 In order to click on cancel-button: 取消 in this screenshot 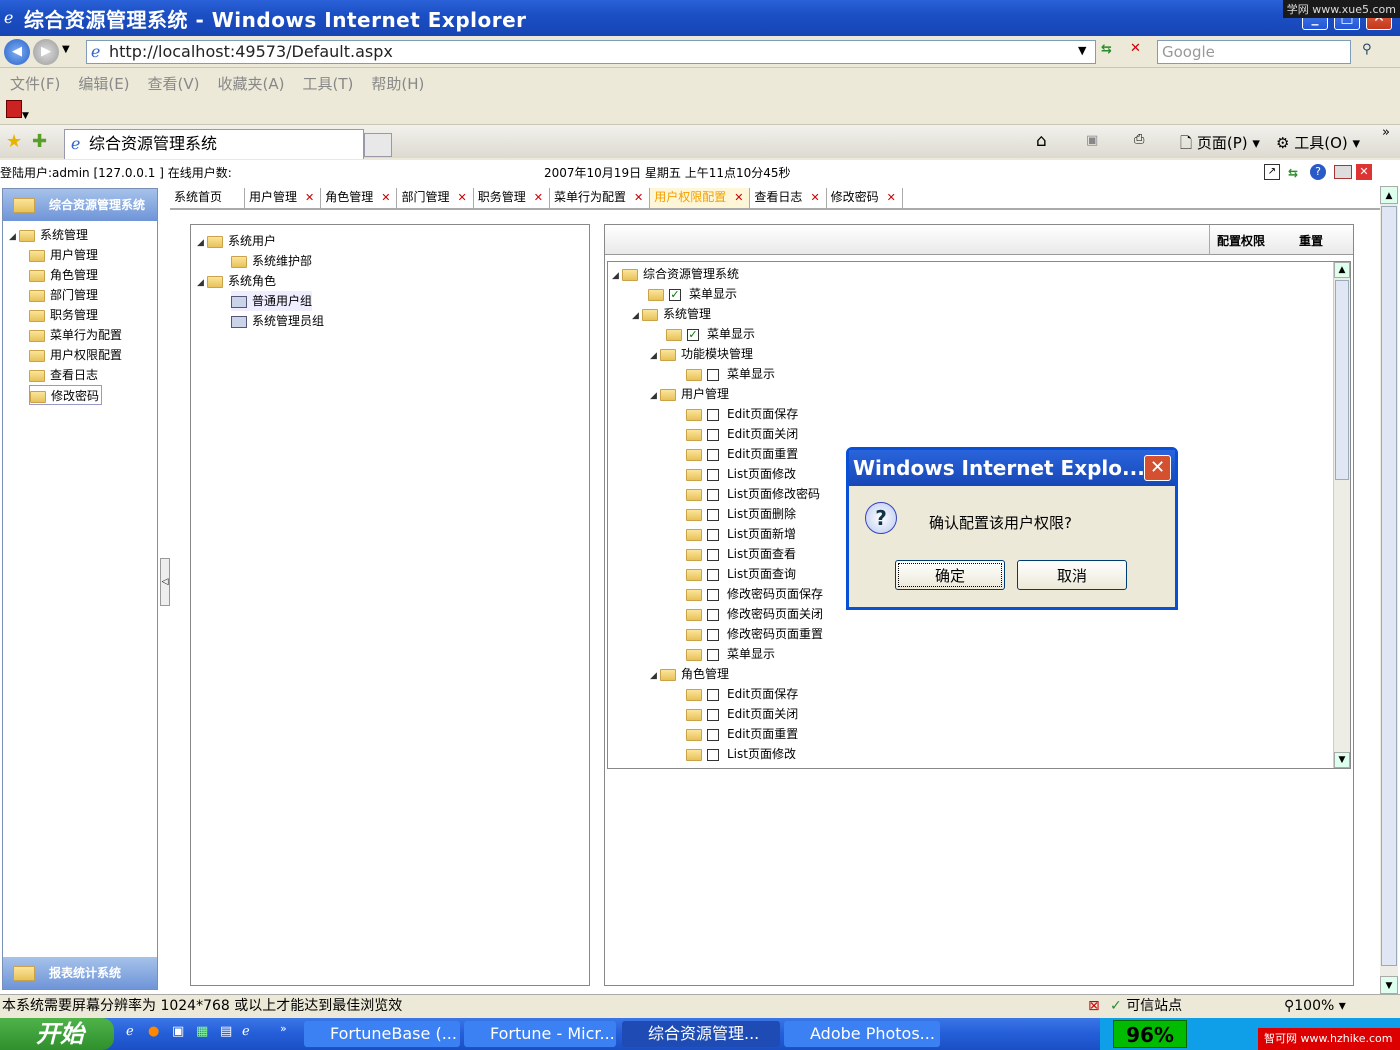, I will do `click(1072, 575)`.